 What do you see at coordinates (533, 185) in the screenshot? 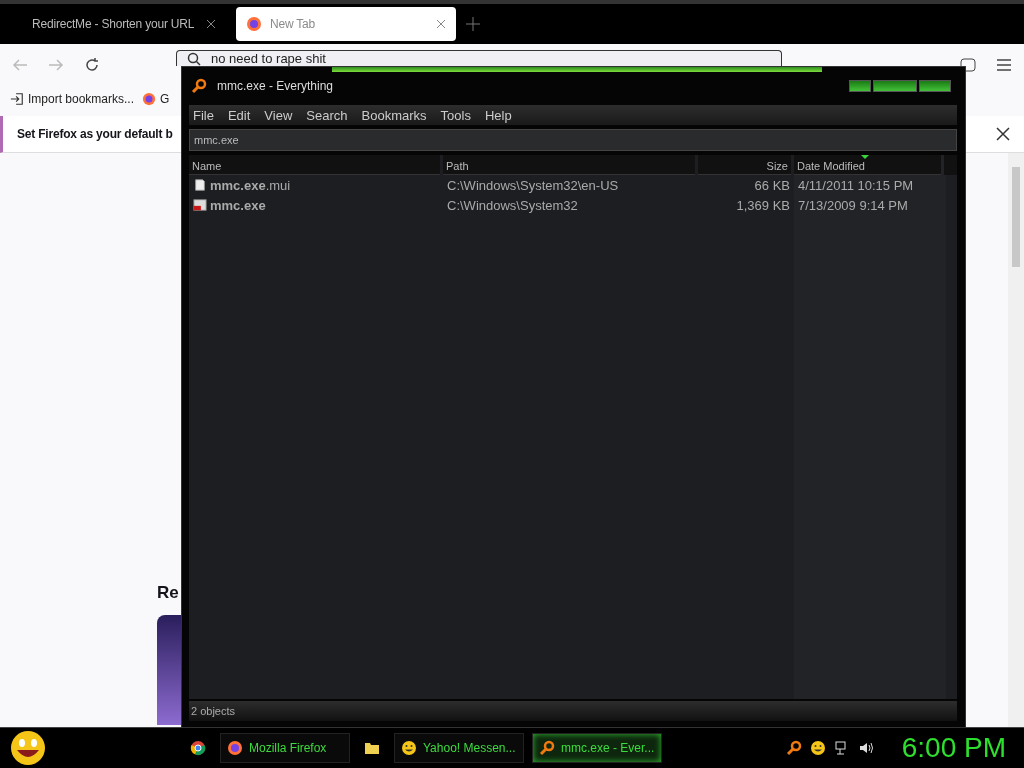
I see `table-cell-text: C:\Windows\System32\en-US` at bounding box center [533, 185].